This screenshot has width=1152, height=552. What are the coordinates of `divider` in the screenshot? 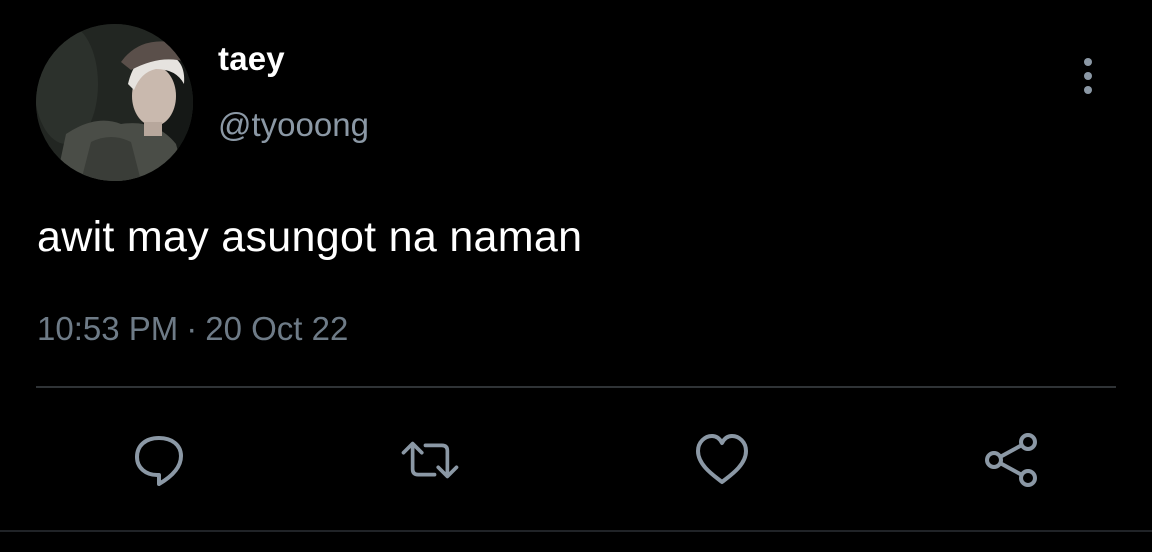 It's located at (576, 387).